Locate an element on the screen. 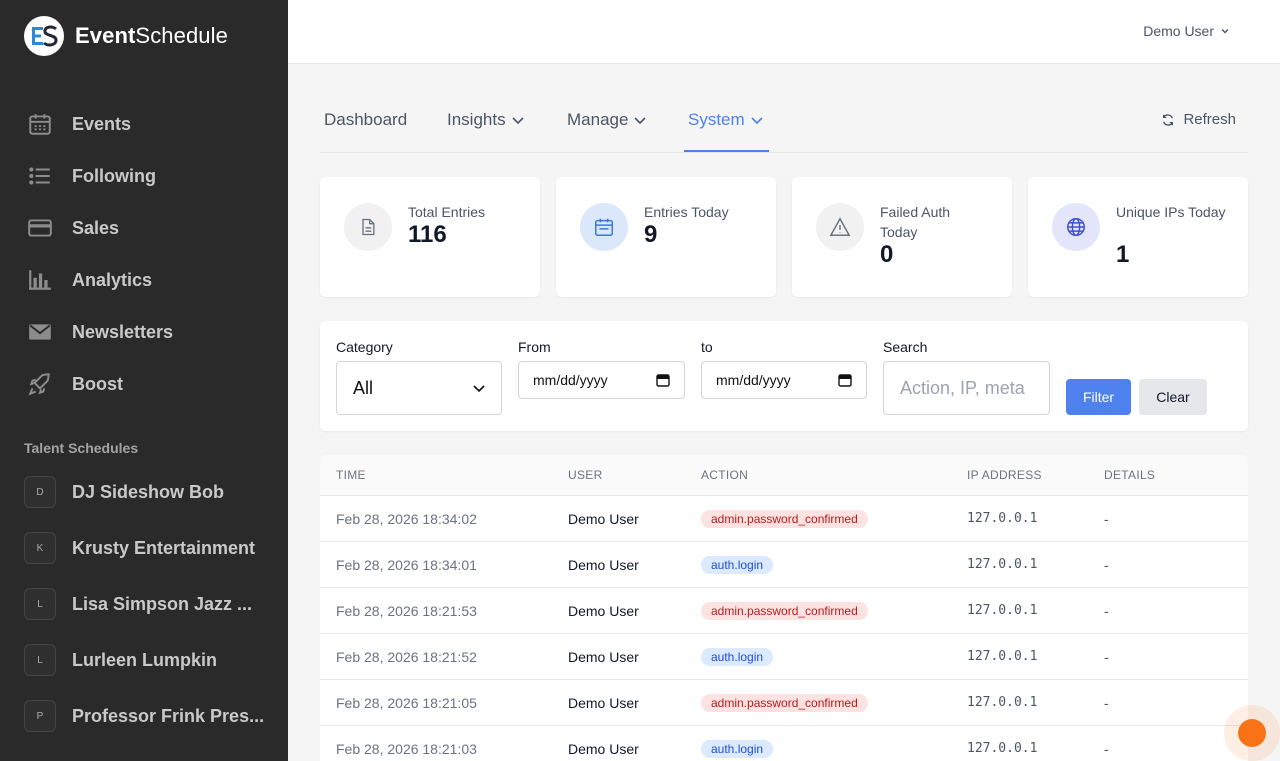 The width and height of the screenshot is (1280, 761). talent-avatar: D is located at coordinates (40, 492).